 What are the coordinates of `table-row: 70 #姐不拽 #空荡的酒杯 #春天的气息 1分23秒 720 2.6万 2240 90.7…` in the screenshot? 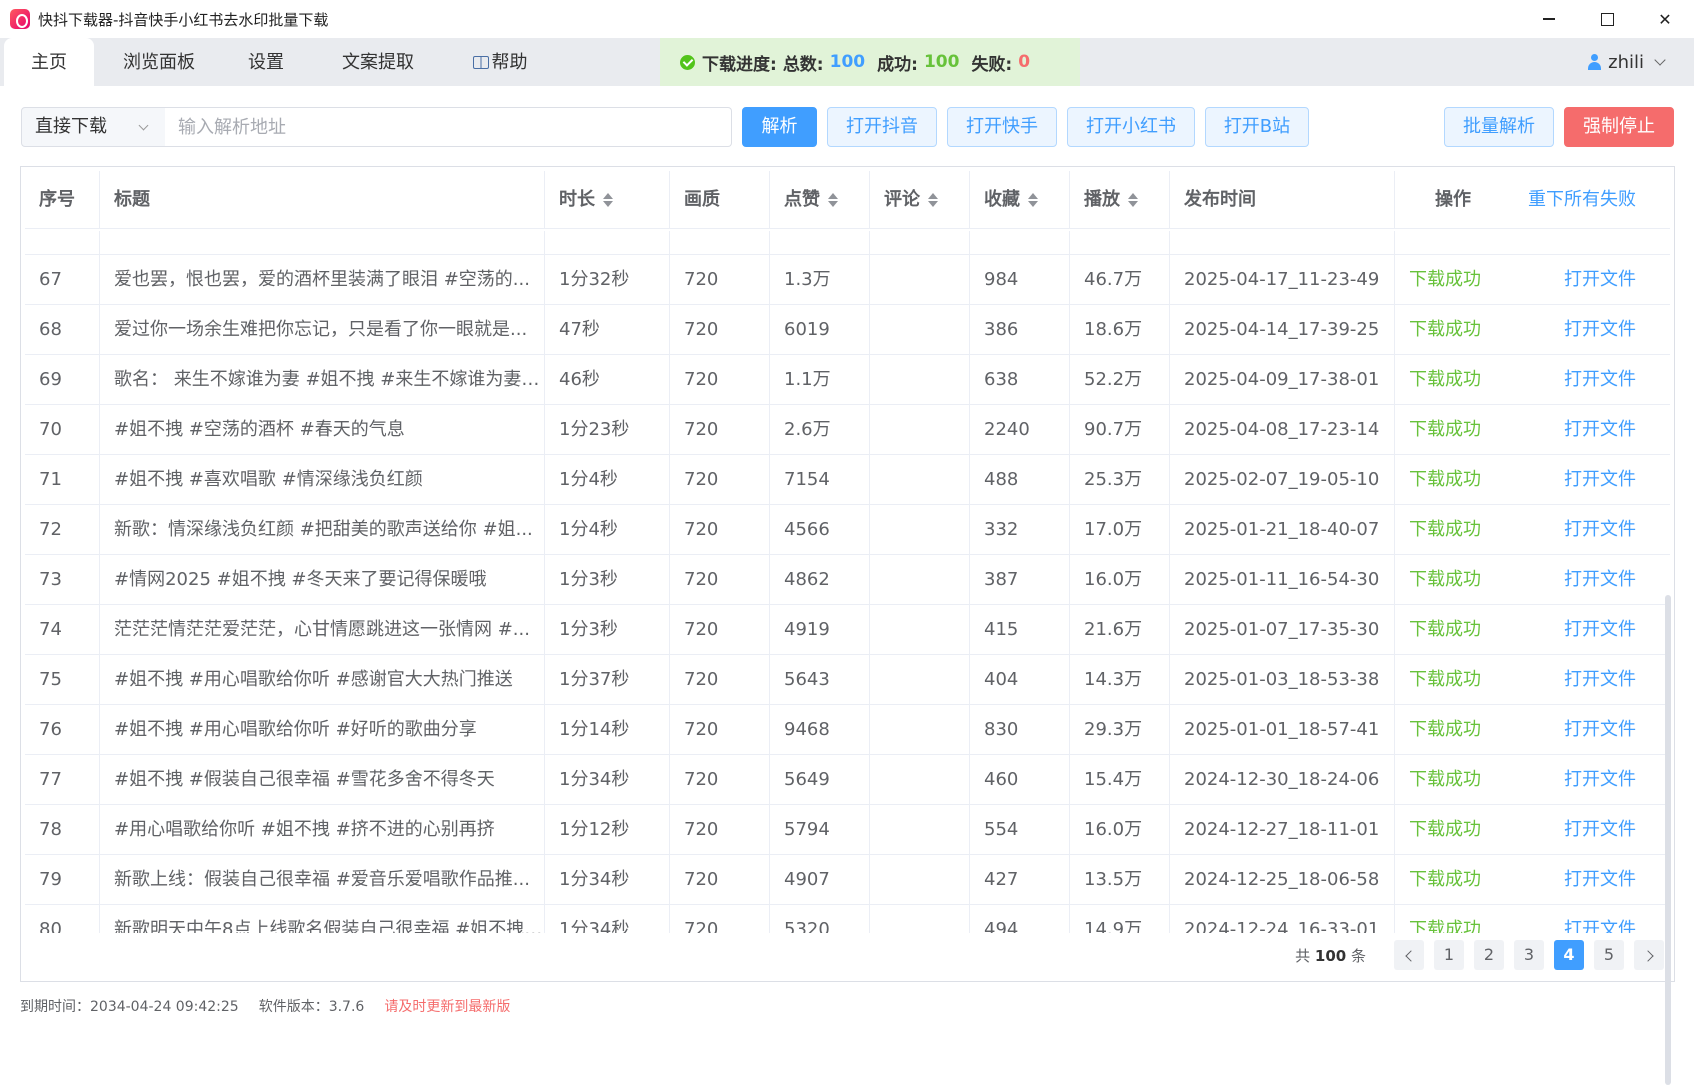 It's located at (847, 430).